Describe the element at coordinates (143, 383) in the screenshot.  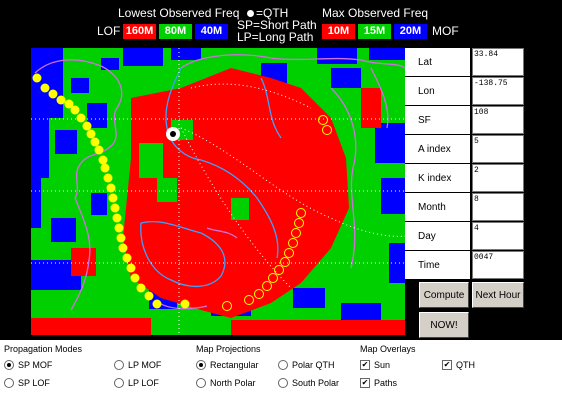
I see `radio-label: LP LOF` at that location.